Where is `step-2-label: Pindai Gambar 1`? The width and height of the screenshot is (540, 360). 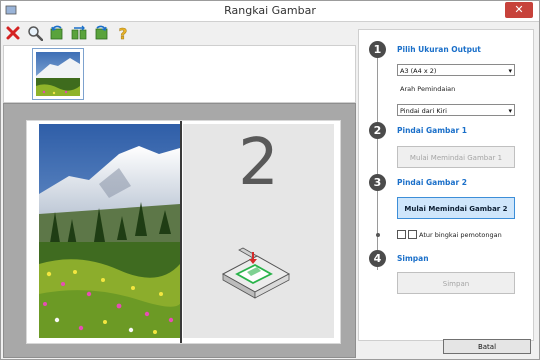 step-2-label: Pindai Gambar 1 is located at coordinates (432, 130).